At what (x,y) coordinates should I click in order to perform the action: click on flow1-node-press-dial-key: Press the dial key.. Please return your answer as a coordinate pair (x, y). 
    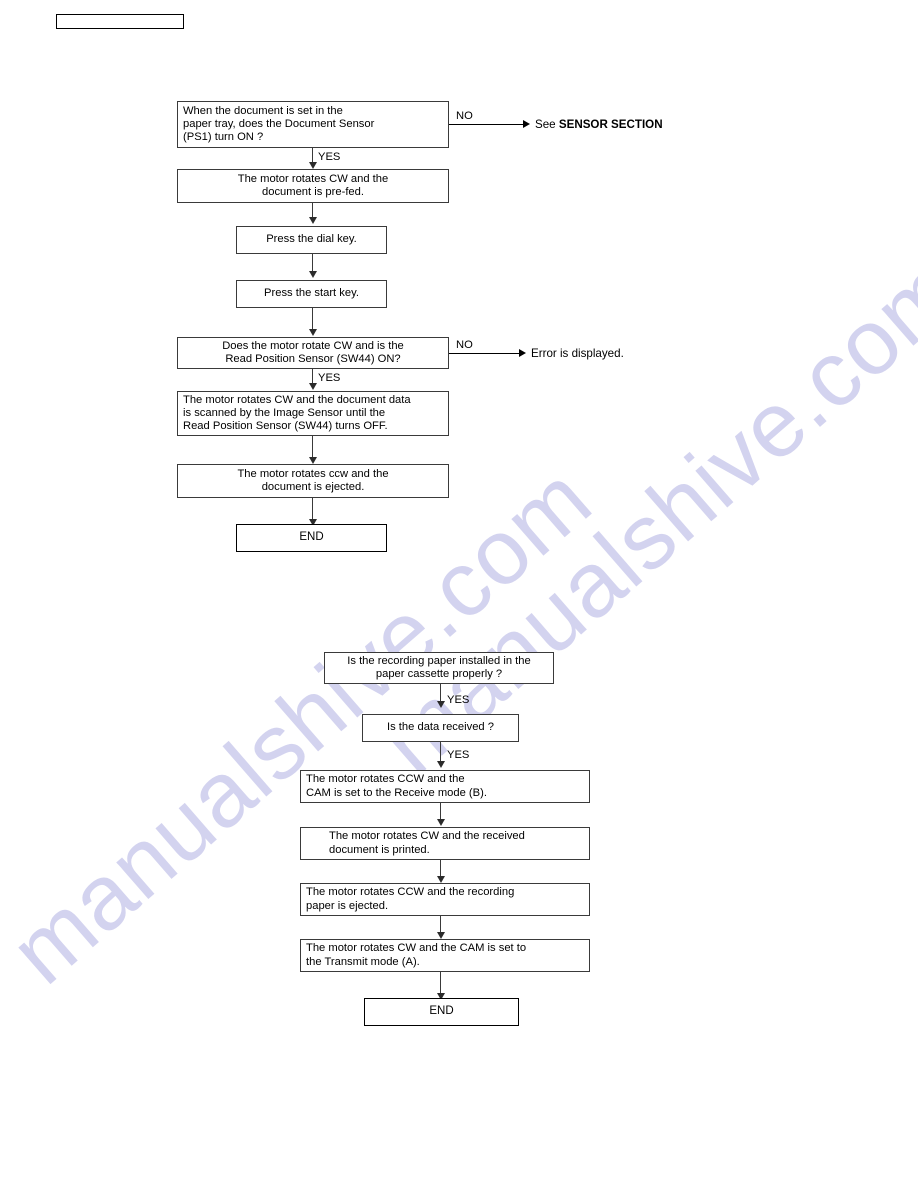
    Looking at the image, I should click on (311, 240).